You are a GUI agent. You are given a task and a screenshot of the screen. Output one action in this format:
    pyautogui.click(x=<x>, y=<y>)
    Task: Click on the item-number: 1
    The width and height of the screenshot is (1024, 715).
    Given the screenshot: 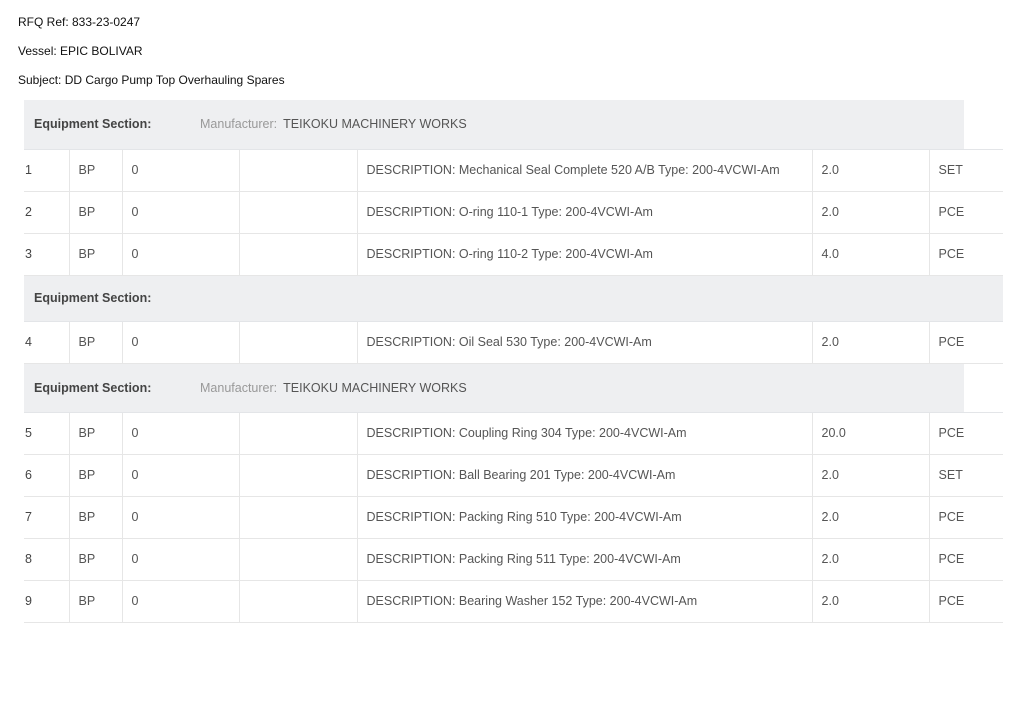 What is the action you would take?
    pyautogui.click(x=46, y=170)
    